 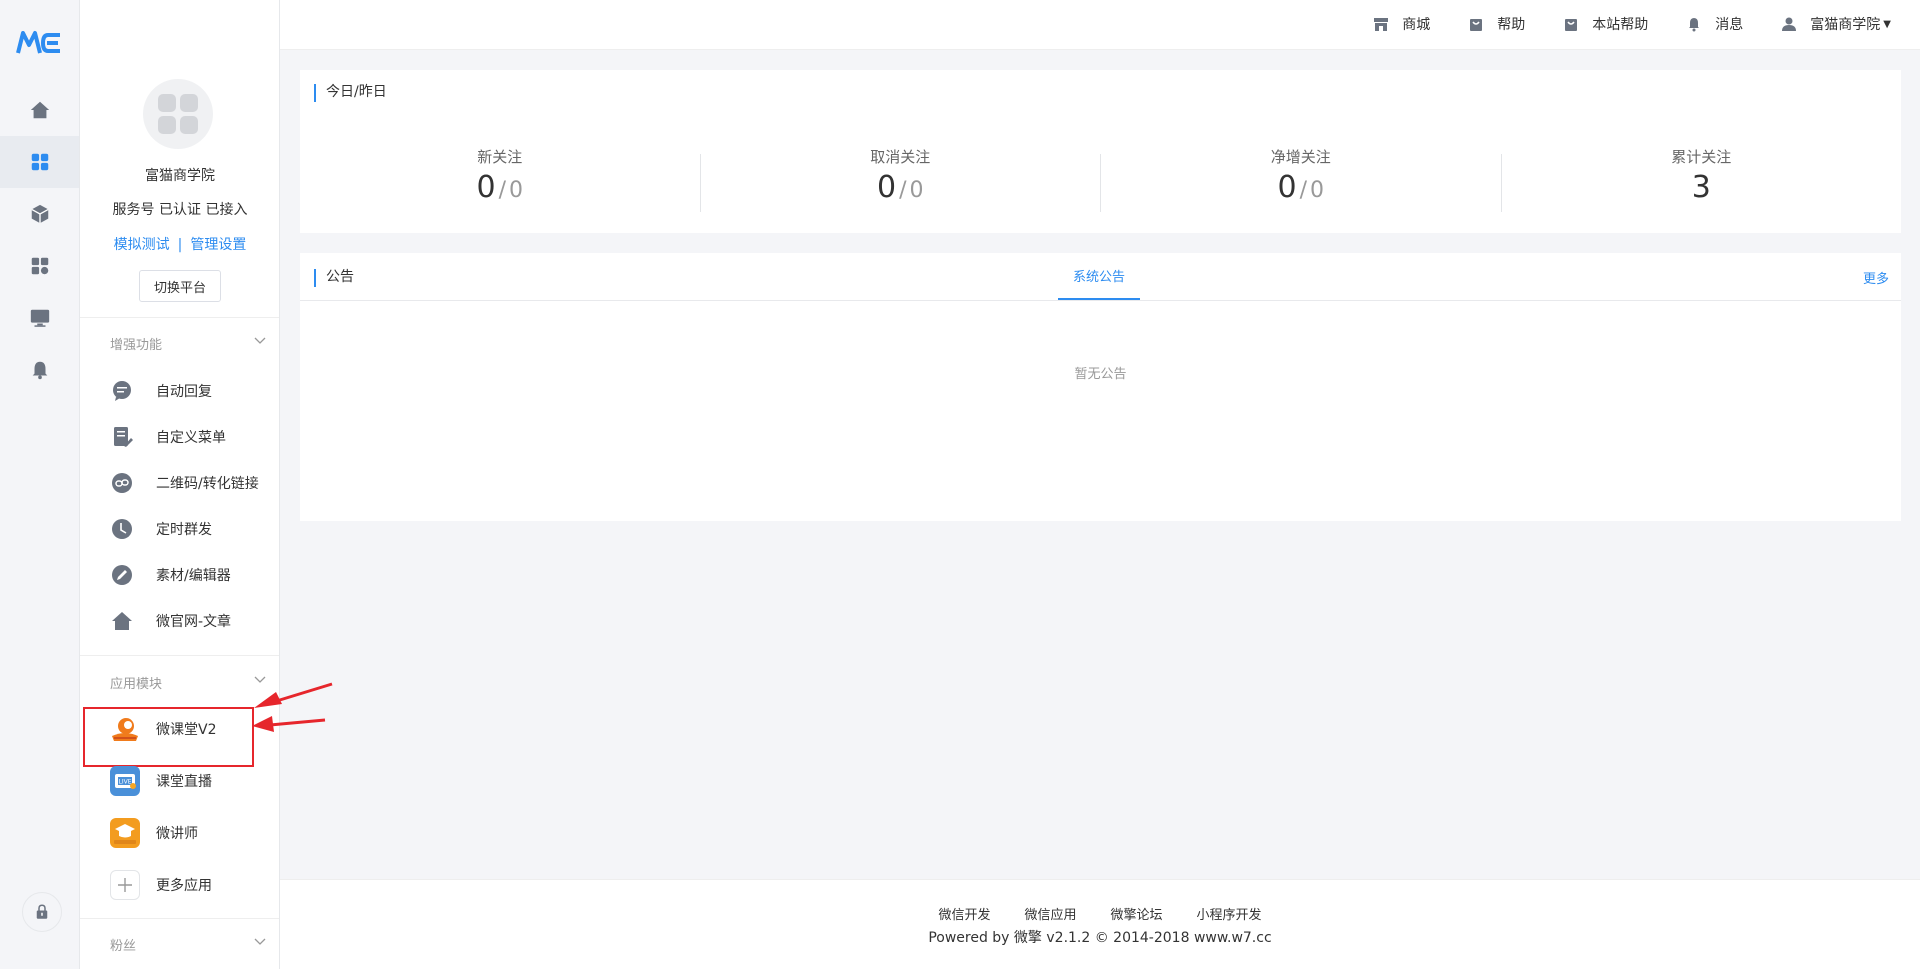 What do you see at coordinates (1050, 913) in the screenshot?
I see `footer-link: 微信应用` at bounding box center [1050, 913].